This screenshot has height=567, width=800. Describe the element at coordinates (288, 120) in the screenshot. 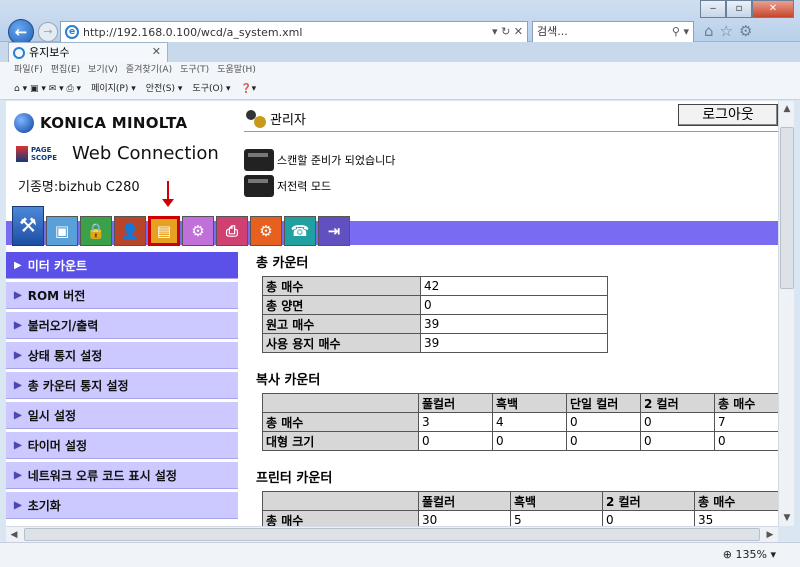

I see `admin-text: 관리자` at that location.